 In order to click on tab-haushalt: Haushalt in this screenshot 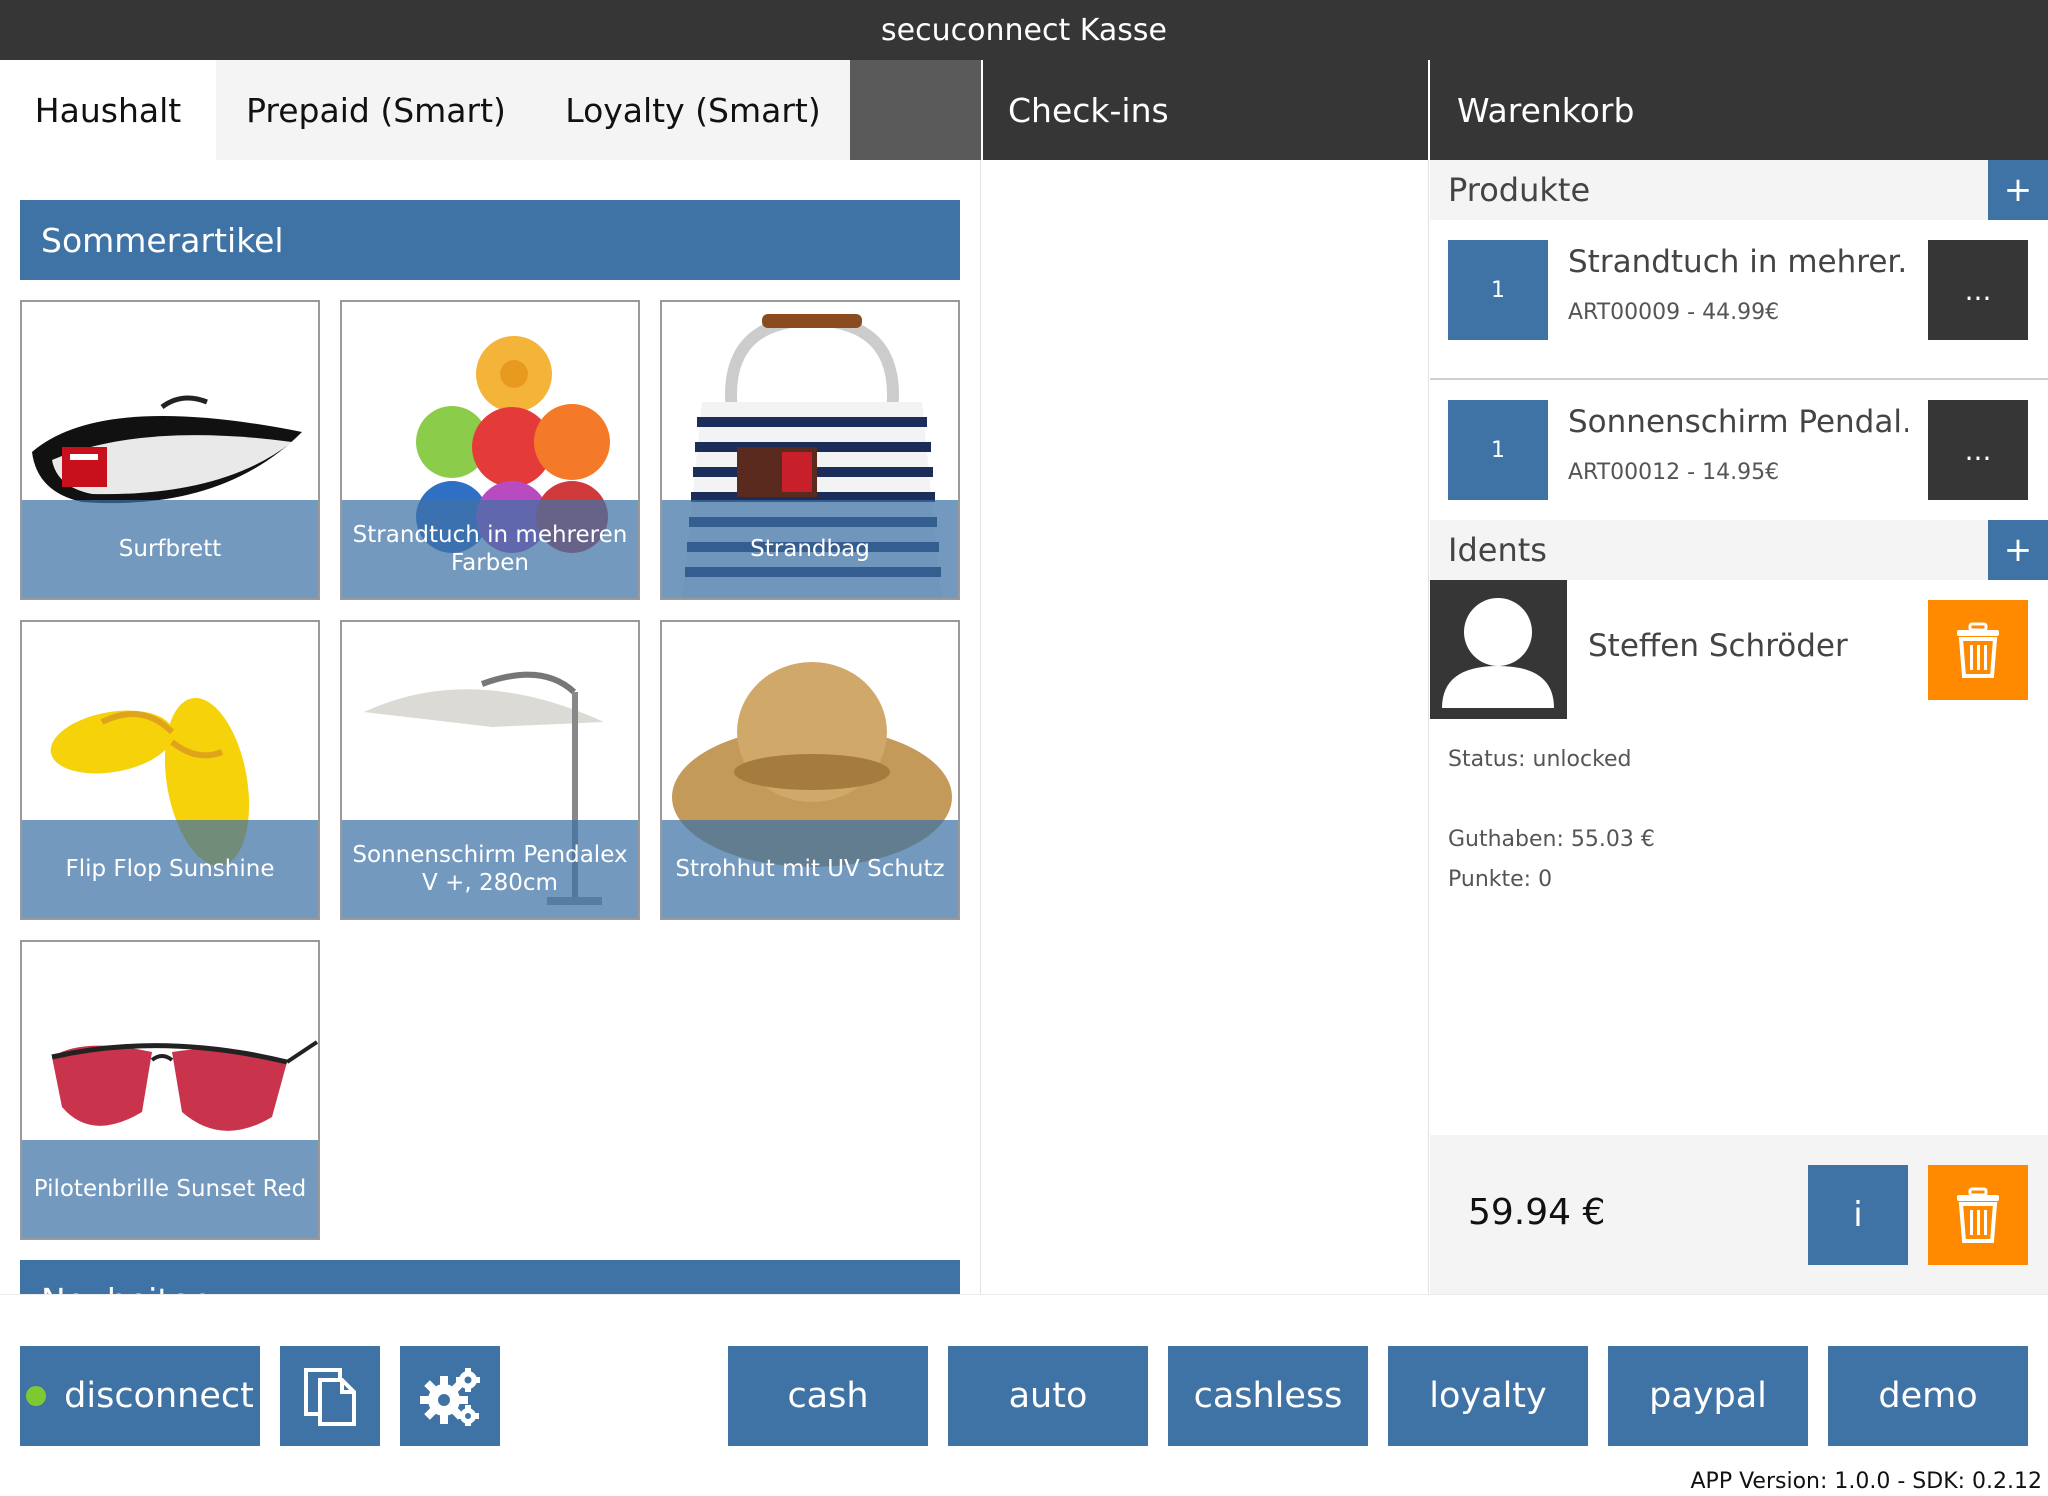, I will do `click(108, 110)`.